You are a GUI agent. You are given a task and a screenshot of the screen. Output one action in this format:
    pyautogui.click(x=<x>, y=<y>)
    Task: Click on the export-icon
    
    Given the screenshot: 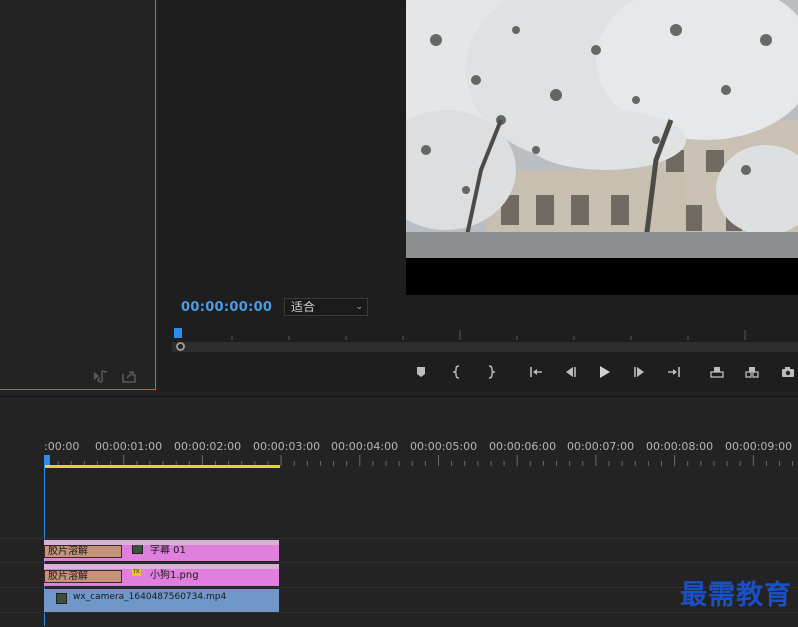 What is the action you would take?
    pyautogui.click(x=129, y=377)
    